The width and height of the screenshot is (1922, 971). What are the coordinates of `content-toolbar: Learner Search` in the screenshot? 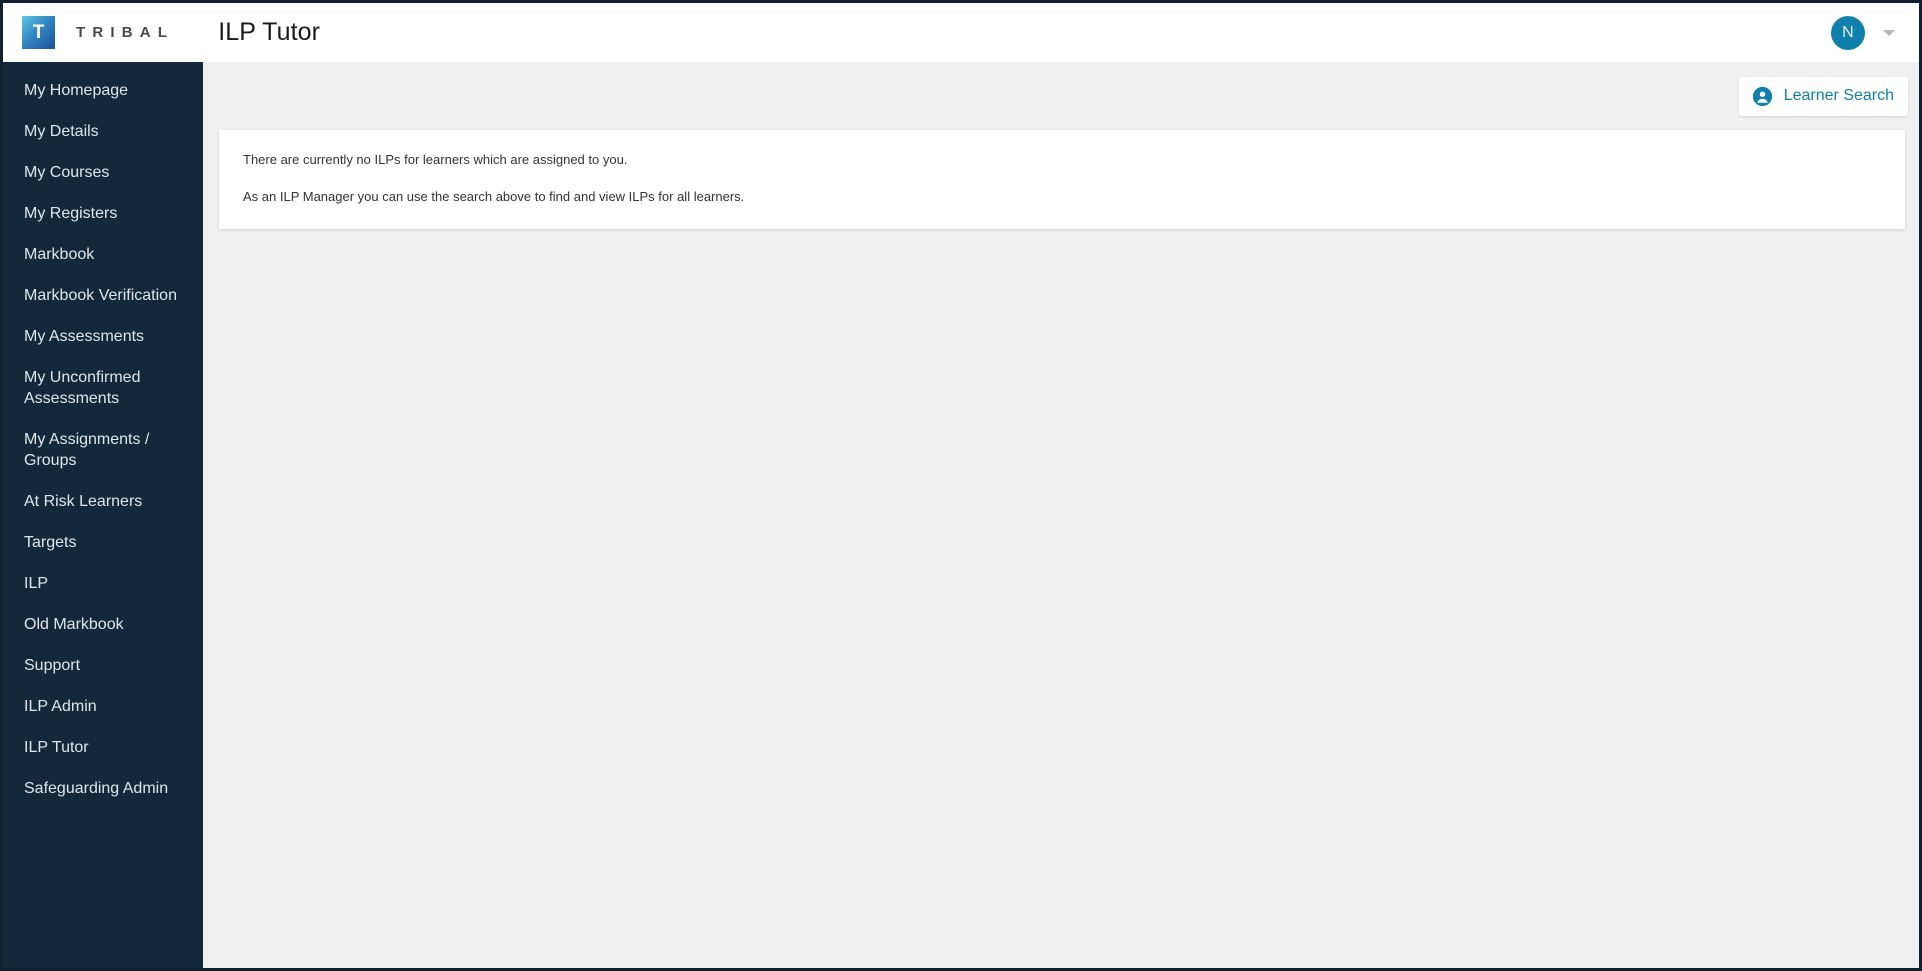 It's located at (1061, 96).